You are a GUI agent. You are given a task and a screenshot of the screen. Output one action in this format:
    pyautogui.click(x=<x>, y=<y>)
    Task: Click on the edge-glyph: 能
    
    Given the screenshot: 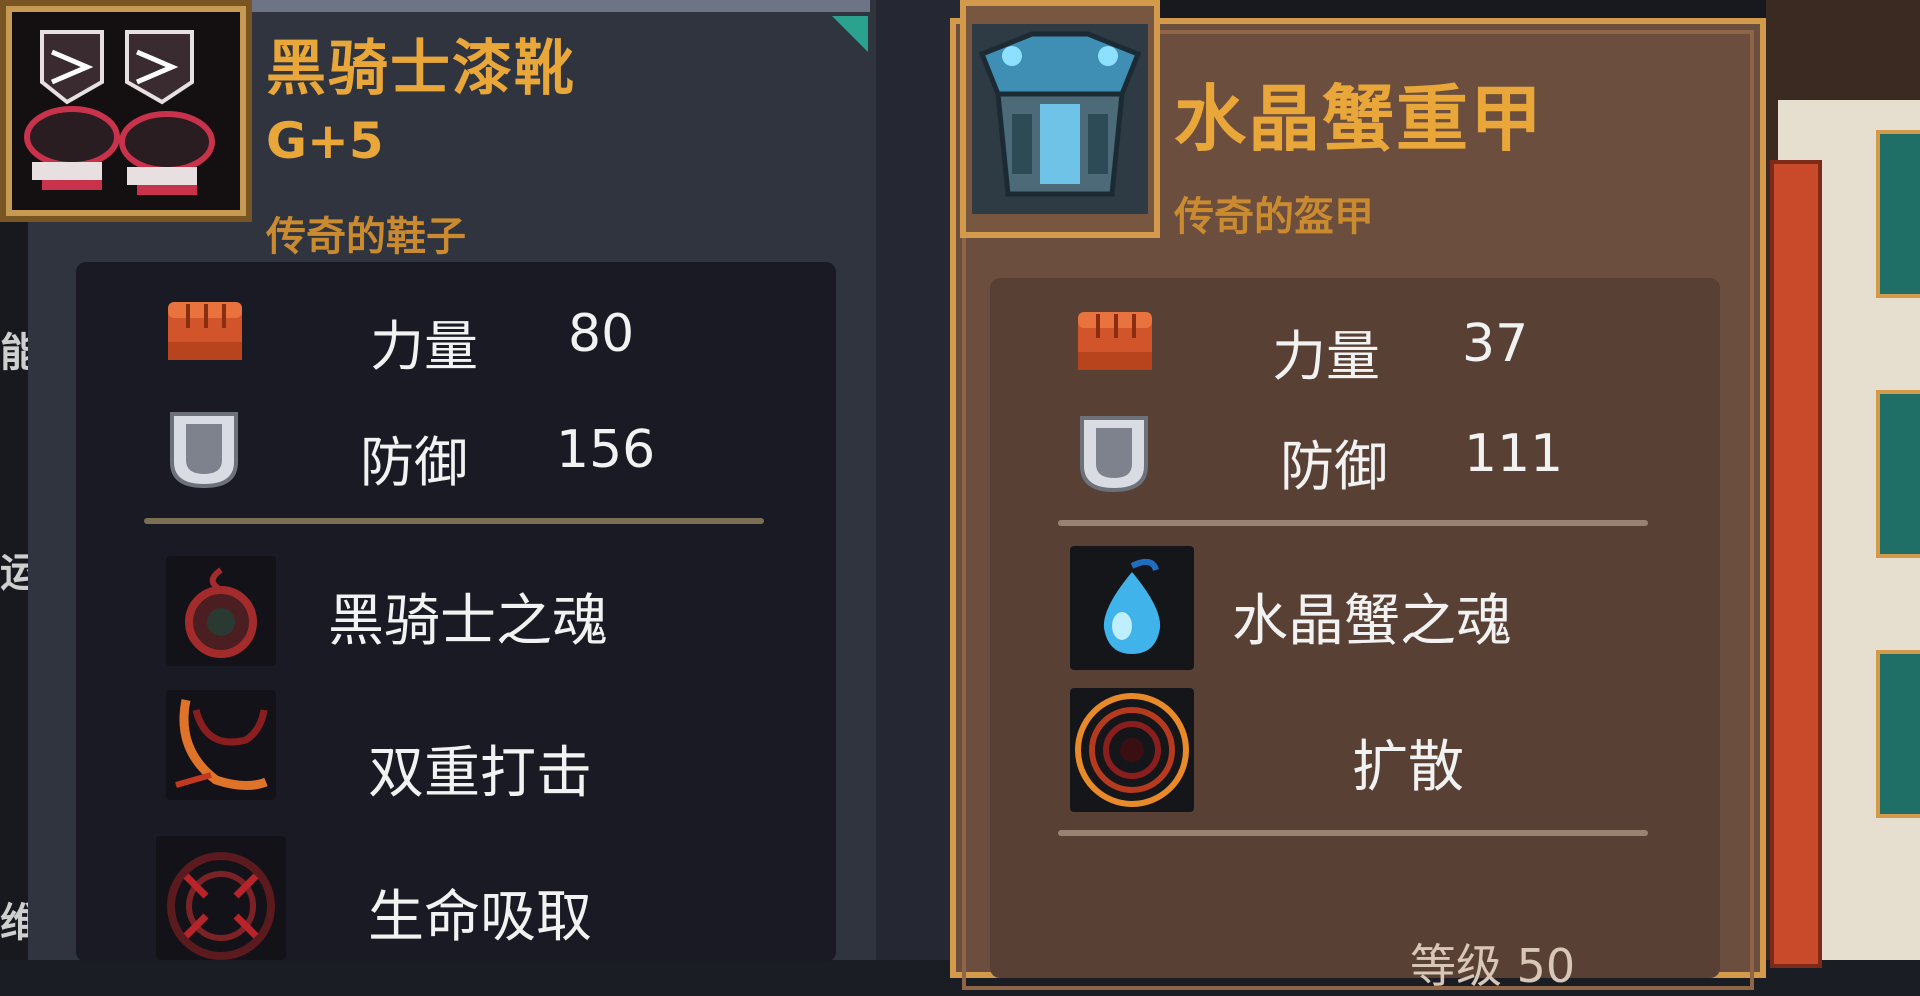 What is the action you would take?
    pyautogui.click(x=14, y=353)
    